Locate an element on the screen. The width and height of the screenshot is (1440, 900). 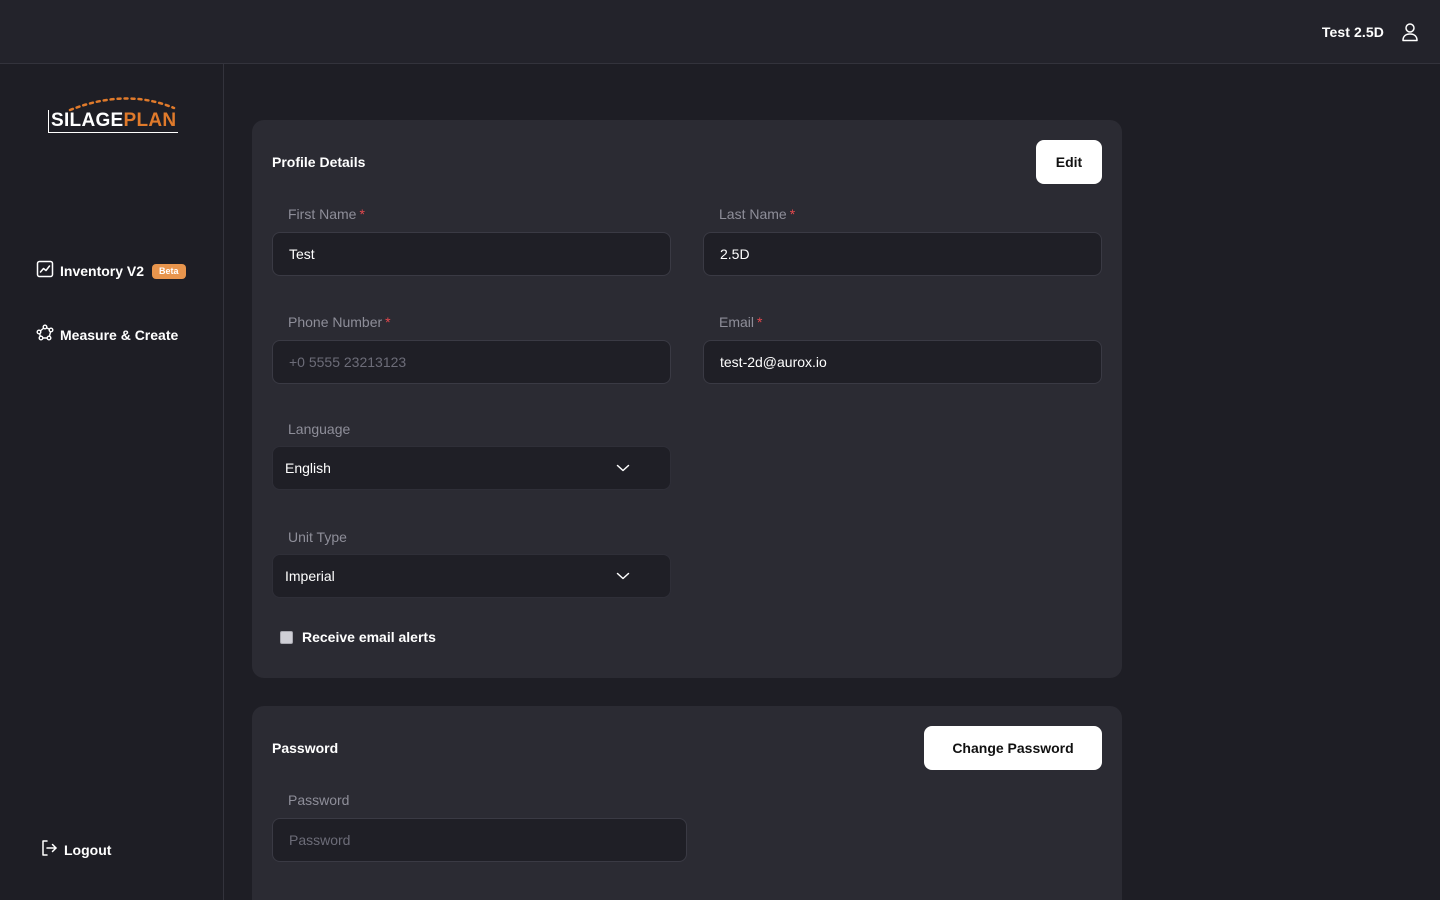
phone-placeholder: +0 5555 23213123 is located at coordinates (348, 362).